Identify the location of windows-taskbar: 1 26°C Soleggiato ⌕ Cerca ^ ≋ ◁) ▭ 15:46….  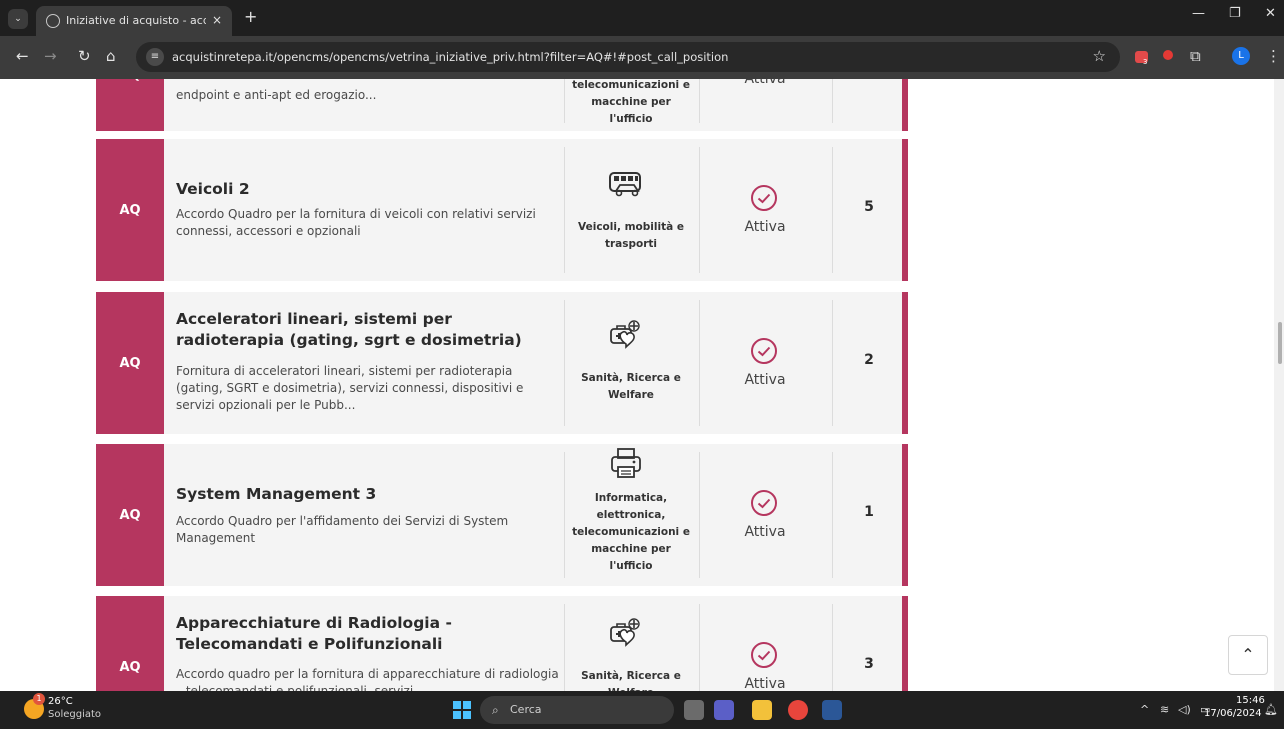
(642, 710).